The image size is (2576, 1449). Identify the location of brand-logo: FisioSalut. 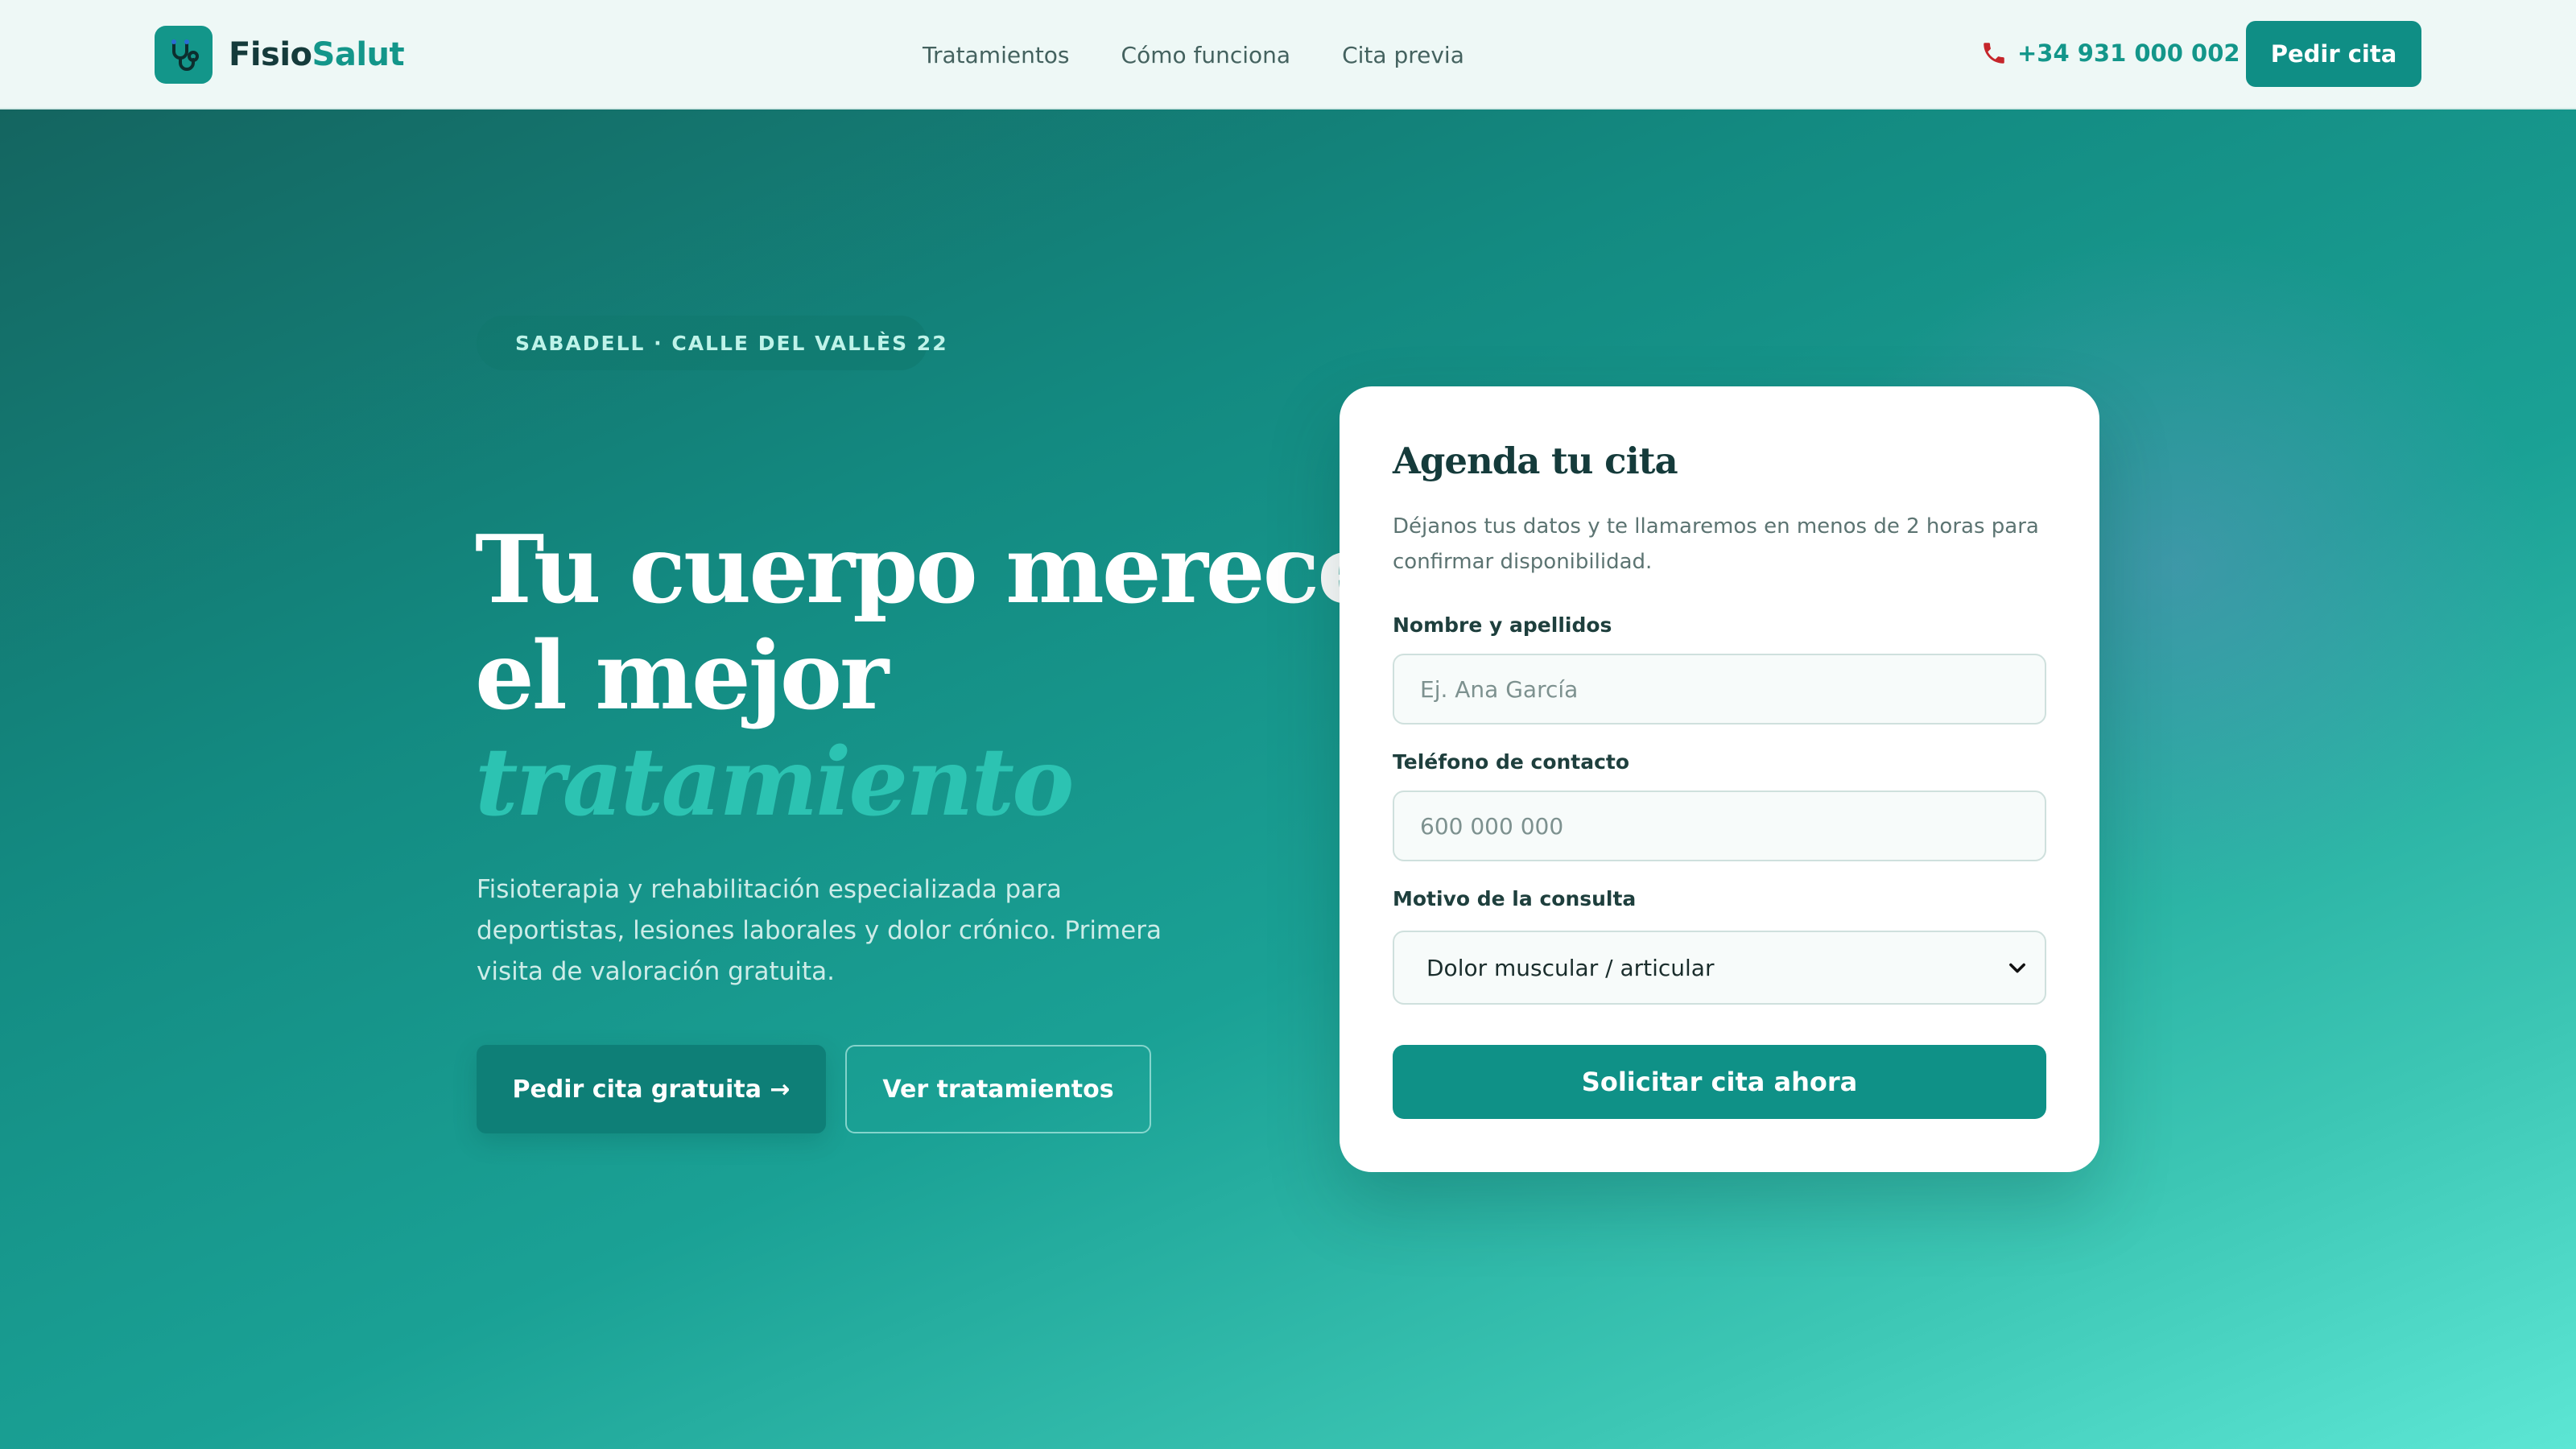
(280, 55).